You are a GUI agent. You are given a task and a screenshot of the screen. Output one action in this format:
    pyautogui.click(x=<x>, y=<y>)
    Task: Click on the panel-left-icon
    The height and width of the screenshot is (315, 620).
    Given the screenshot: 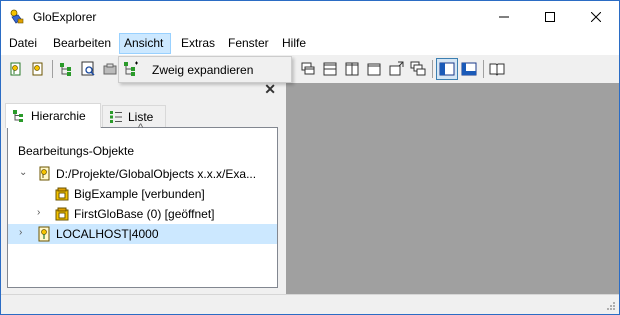 What is the action you would take?
    pyautogui.click(x=447, y=69)
    